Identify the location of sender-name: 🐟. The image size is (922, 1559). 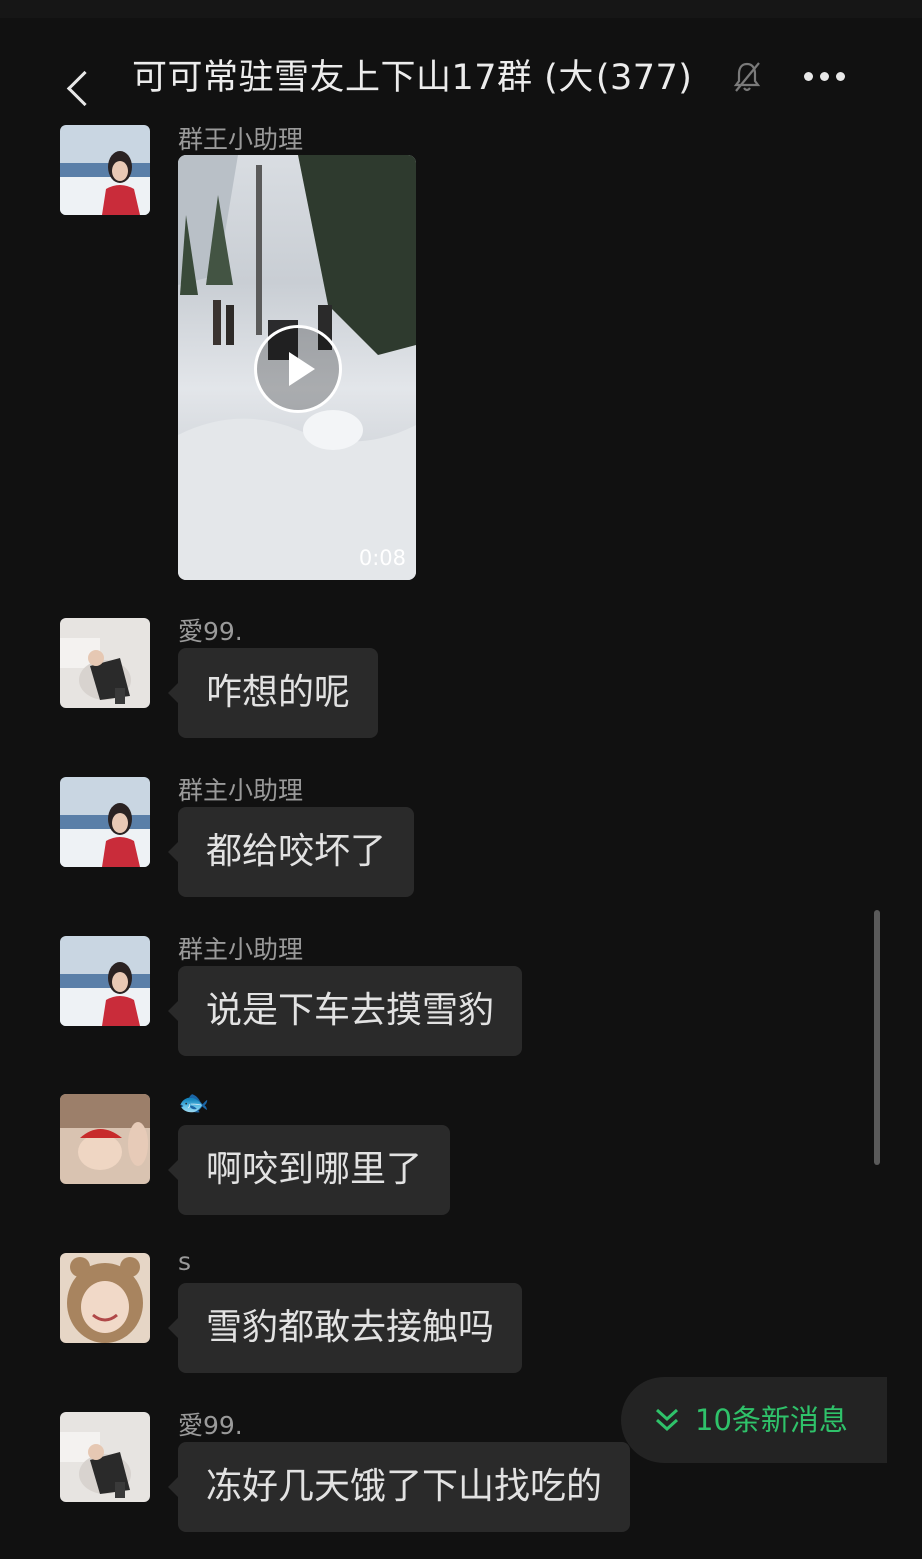
(194, 1102).